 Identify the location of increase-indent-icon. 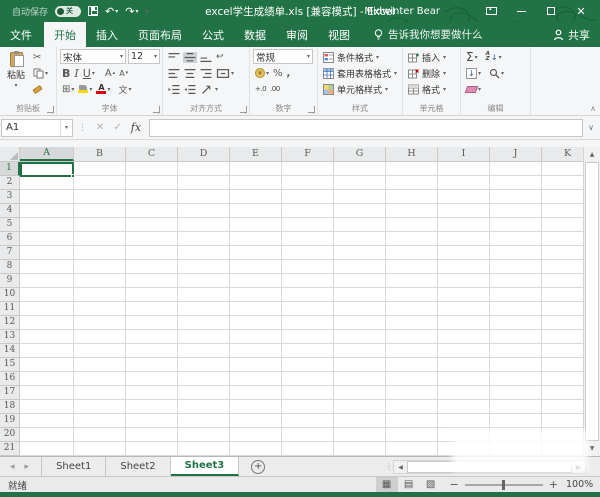
(190, 89).